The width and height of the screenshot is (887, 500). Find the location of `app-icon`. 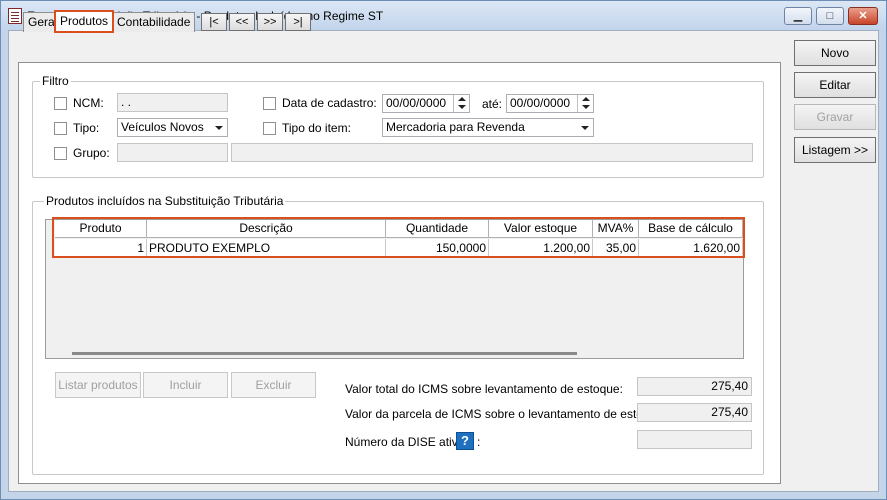

app-icon is located at coordinates (15, 16).